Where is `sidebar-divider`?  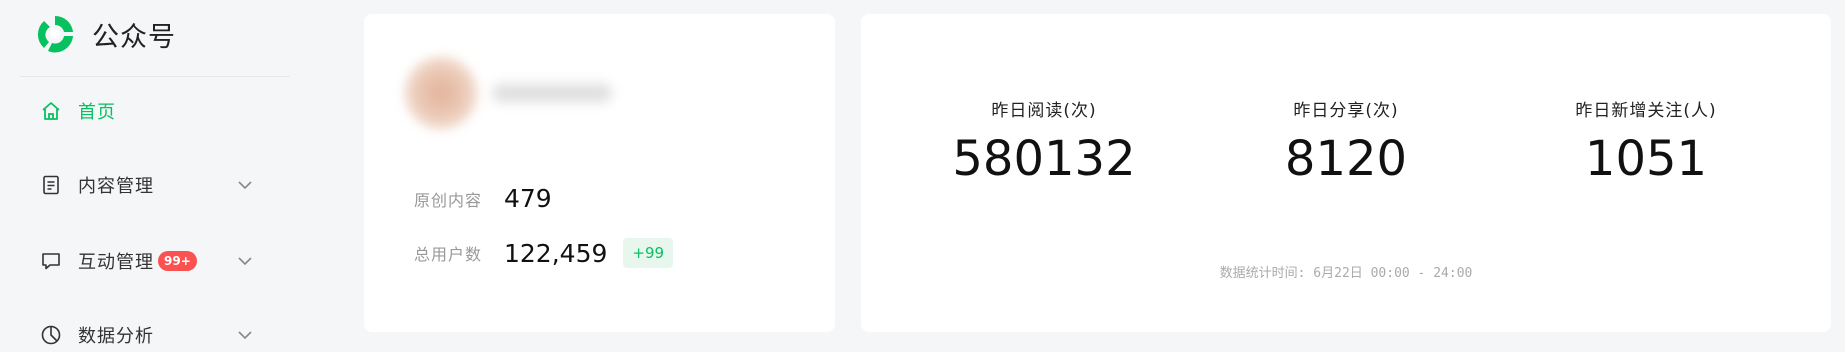 sidebar-divider is located at coordinates (155, 76).